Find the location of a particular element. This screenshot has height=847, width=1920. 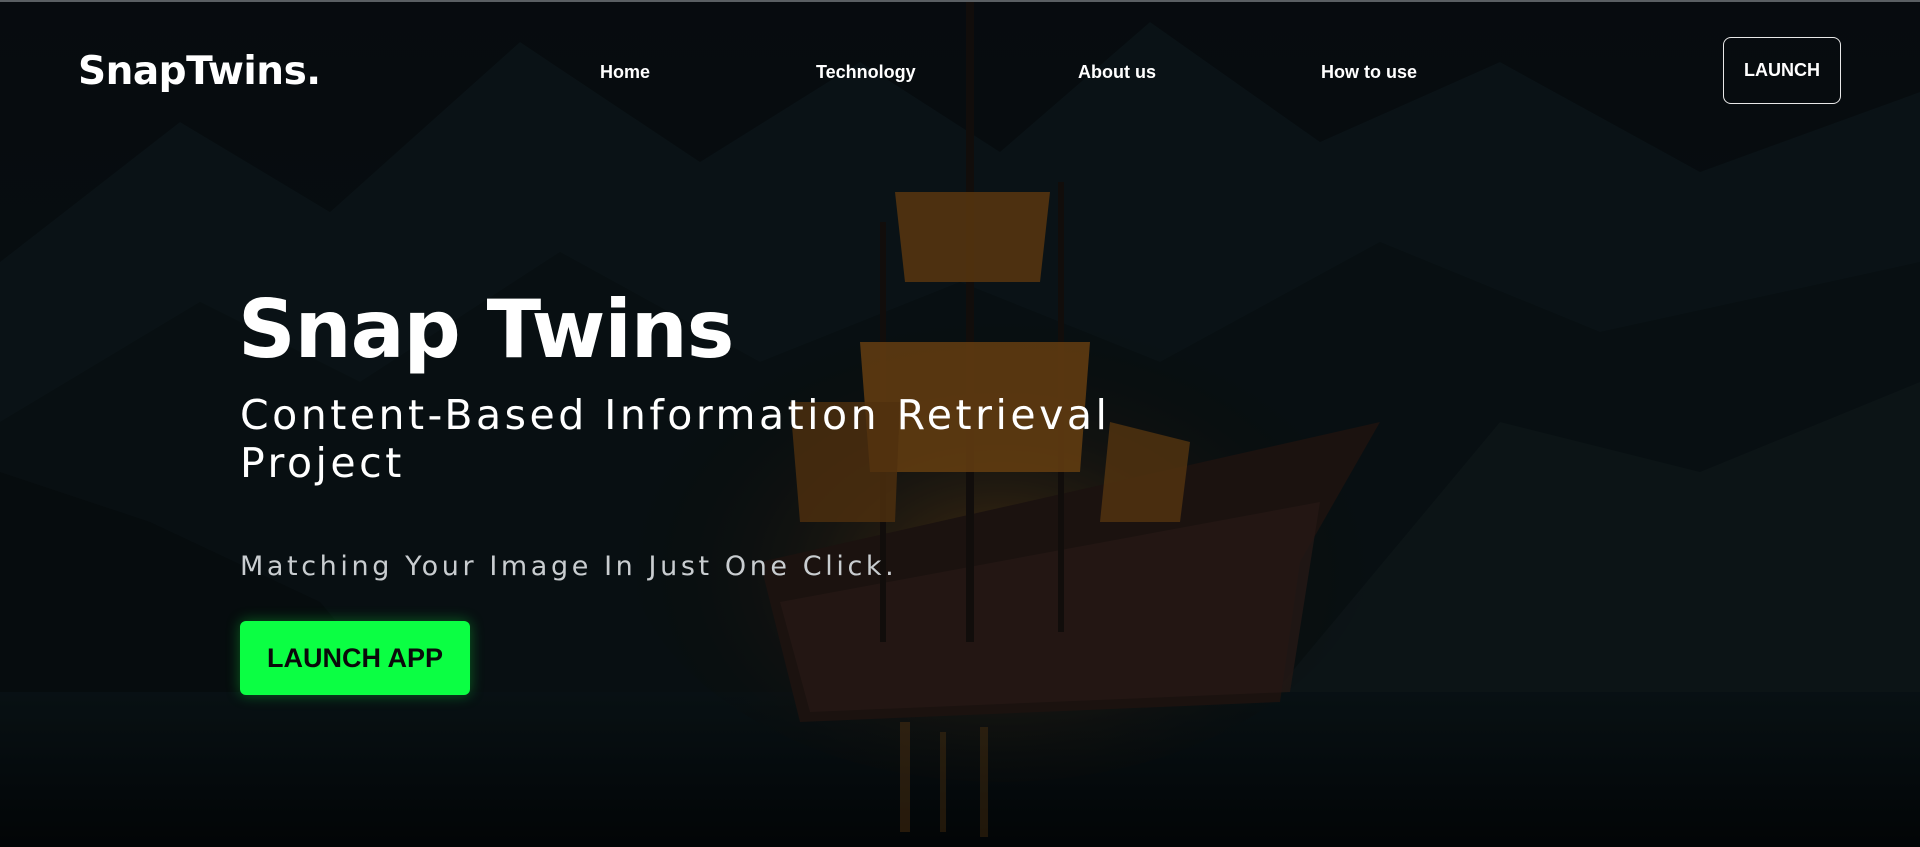

hero-title: Snap Twins is located at coordinates (486, 329).